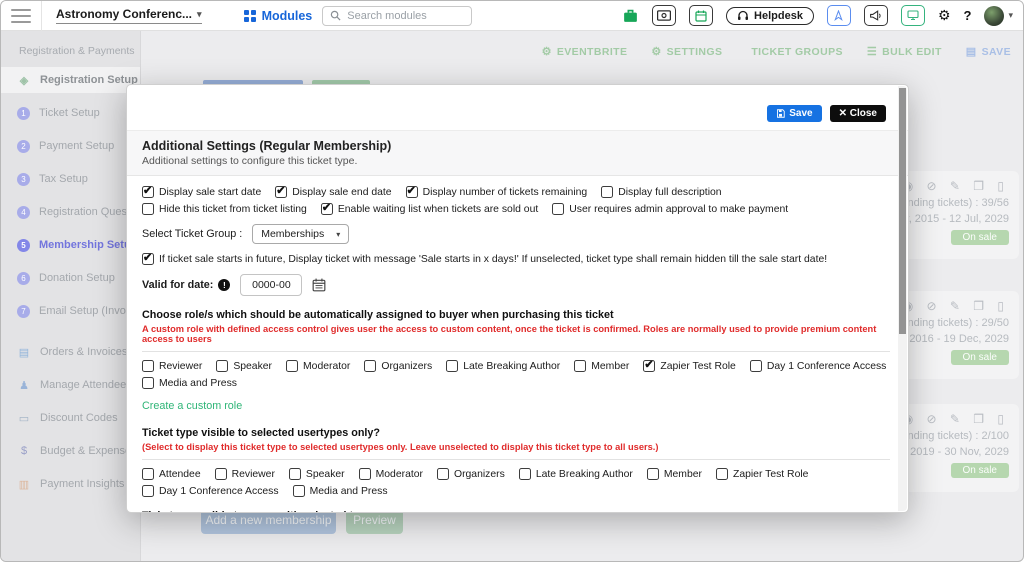 Image resolution: width=1024 pixels, height=562 pixels. What do you see at coordinates (664, 15) in the screenshot?
I see `cash-icon` at bounding box center [664, 15].